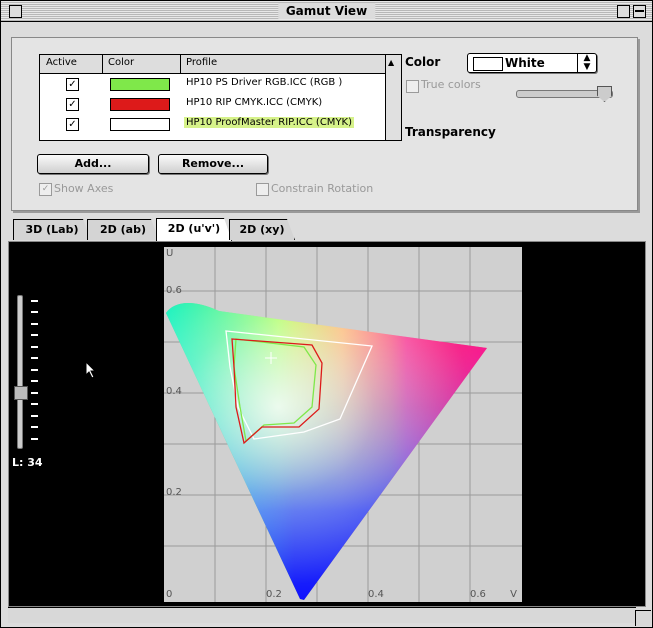 The width and height of the screenshot is (653, 628). Describe the element at coordinates (45, 189) in the screenshot. I see `show-axes-checkbox: ✓` at that location.